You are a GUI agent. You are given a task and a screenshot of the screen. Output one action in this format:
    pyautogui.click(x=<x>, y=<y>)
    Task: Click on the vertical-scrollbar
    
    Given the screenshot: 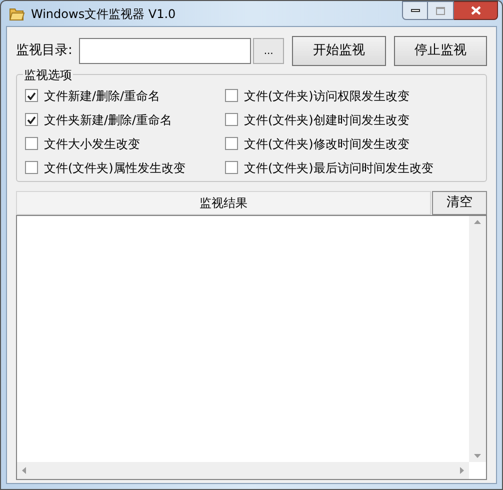 What is the action you would take?
    pyautogui.click(x=477, y=339)
    